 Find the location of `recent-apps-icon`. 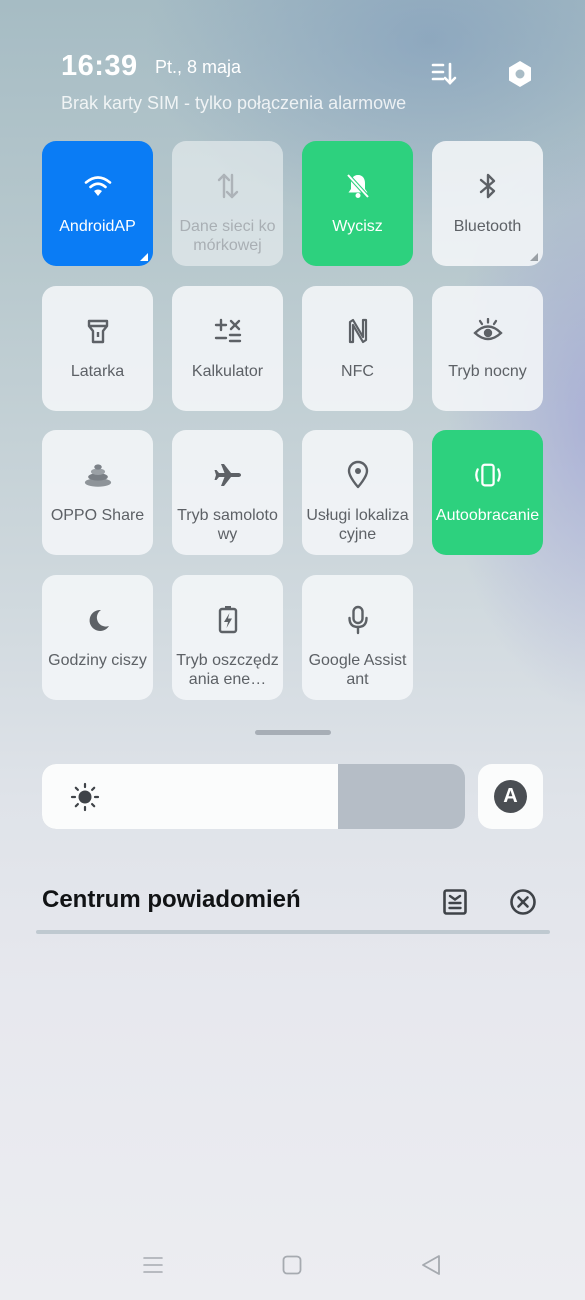

recent-apps-icon is located at coordinates (153, 1265).